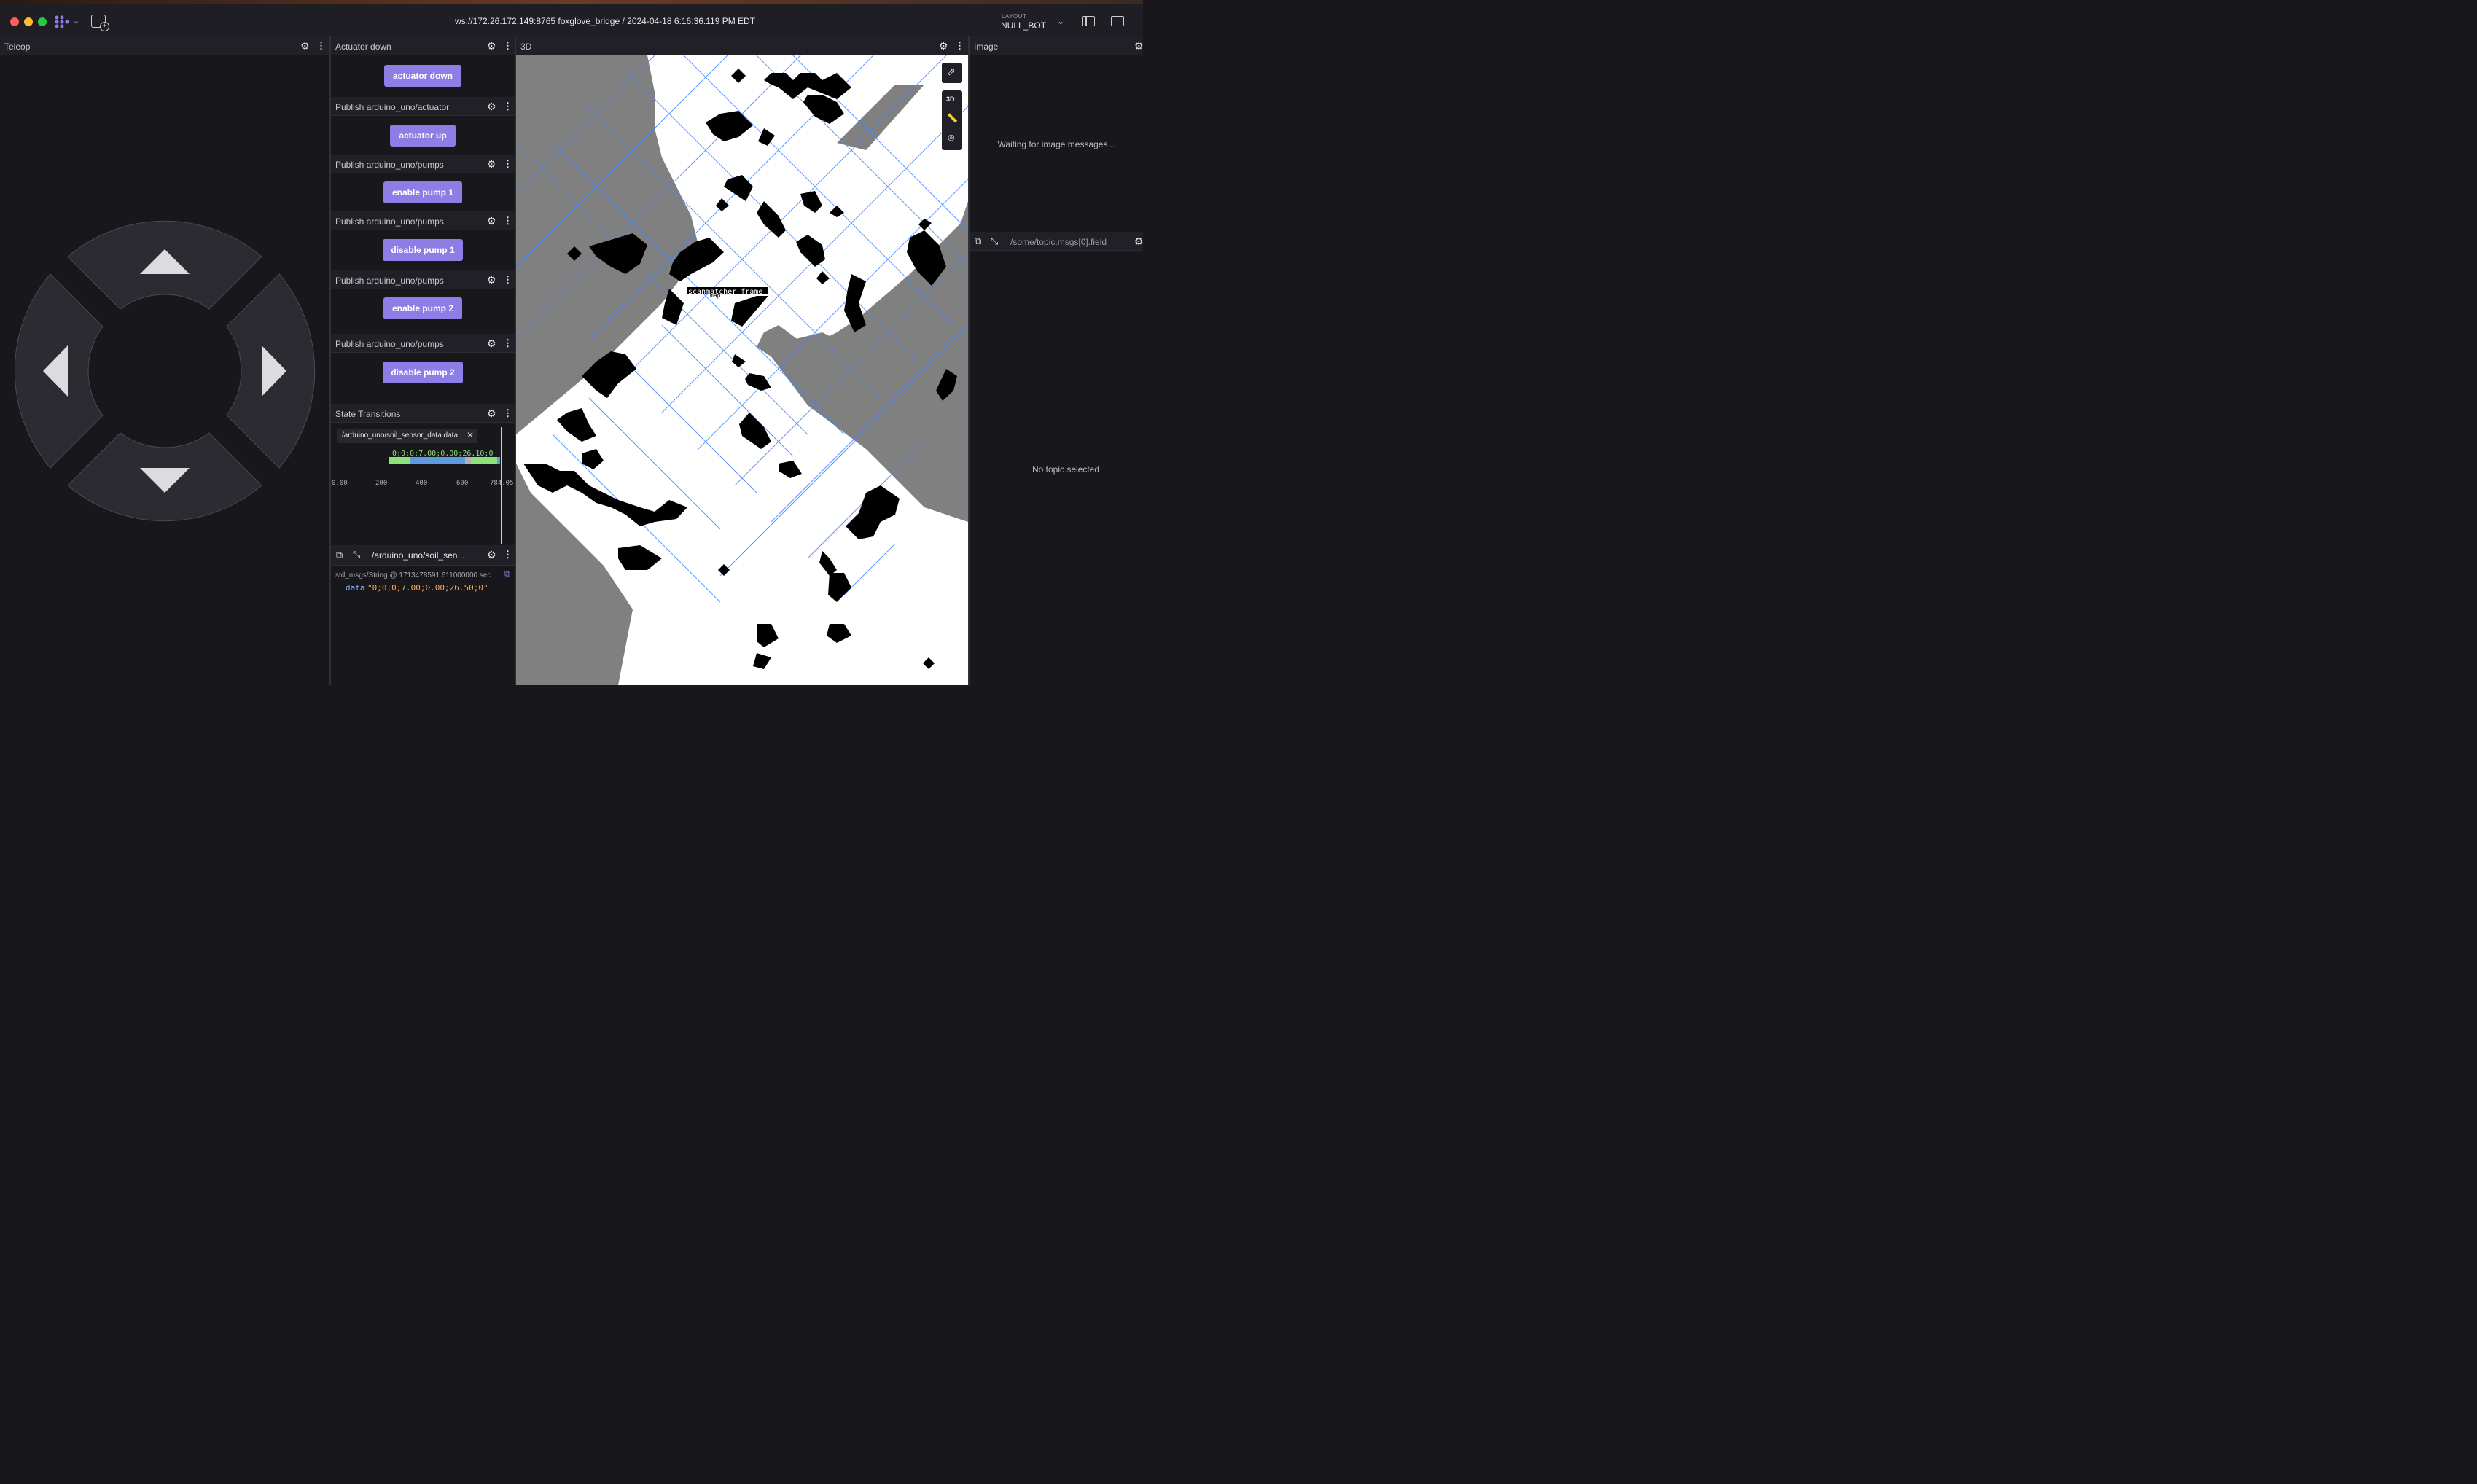  I want to click on panel-title: Teleop, so click(17, 47).